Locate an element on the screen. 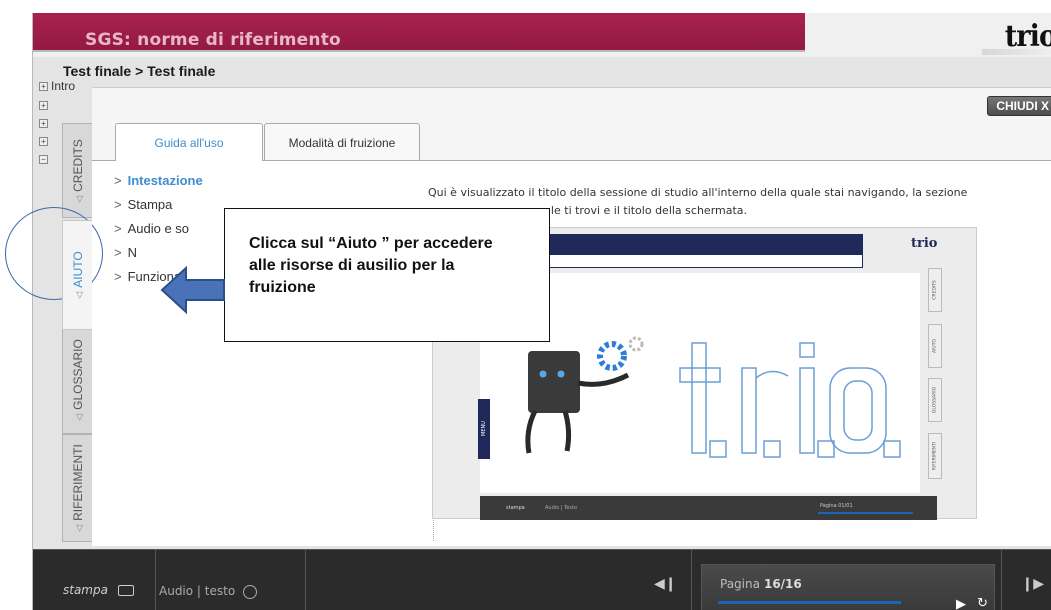 The image size is (1051, 610). page-progress-bar is located at coordinates (809, 602).